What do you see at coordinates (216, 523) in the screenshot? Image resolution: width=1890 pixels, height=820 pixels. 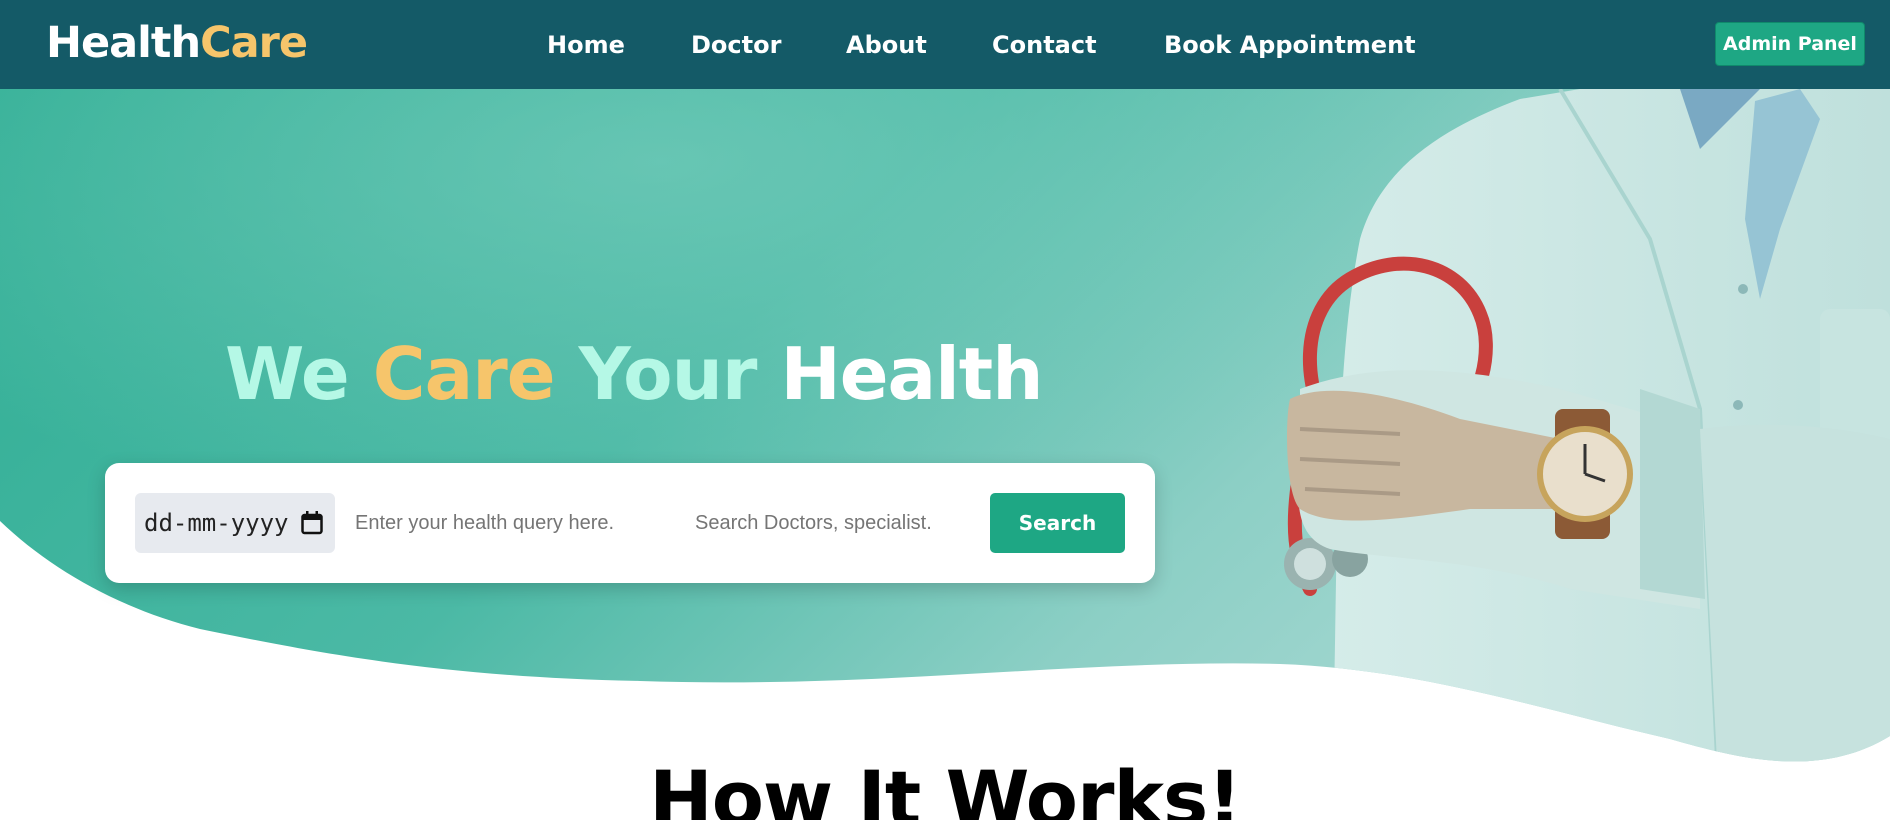 I see `date-input-value: dd-mm-yyyy` at bounding box center [216, 523].